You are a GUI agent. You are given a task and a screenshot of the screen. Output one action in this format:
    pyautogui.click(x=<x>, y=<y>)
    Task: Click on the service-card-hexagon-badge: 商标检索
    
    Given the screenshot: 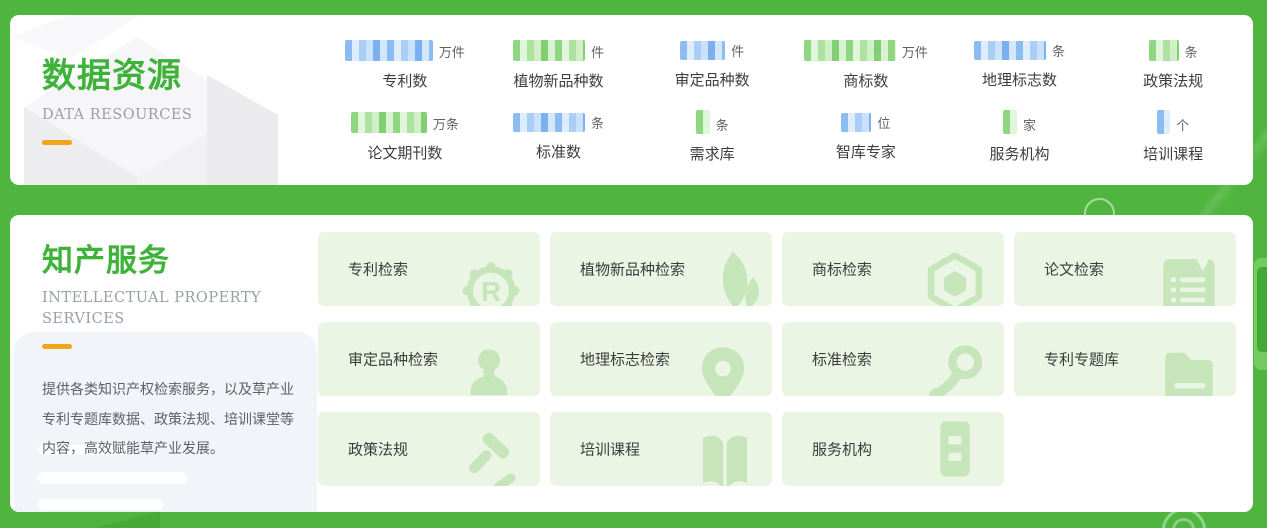 What is the action you would take?
    pyautogui.click(x=893, y=269)
    